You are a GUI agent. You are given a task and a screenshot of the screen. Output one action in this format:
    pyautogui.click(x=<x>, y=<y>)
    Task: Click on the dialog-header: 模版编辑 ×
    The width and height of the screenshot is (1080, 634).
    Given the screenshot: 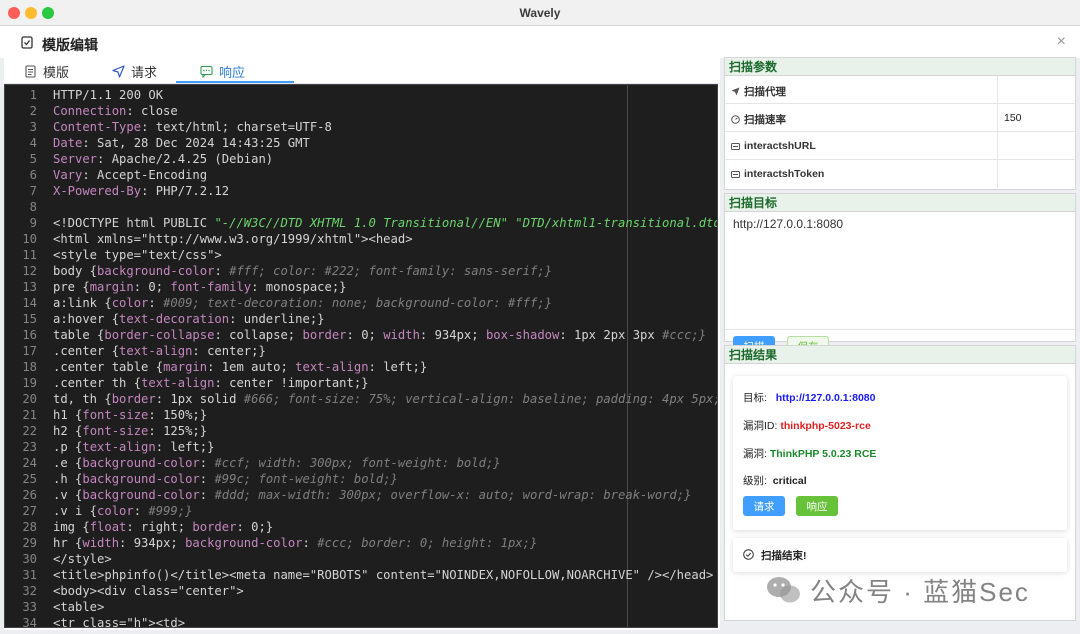 What is the action you would take?
    pyautogui.click(x=540, y=42)
    